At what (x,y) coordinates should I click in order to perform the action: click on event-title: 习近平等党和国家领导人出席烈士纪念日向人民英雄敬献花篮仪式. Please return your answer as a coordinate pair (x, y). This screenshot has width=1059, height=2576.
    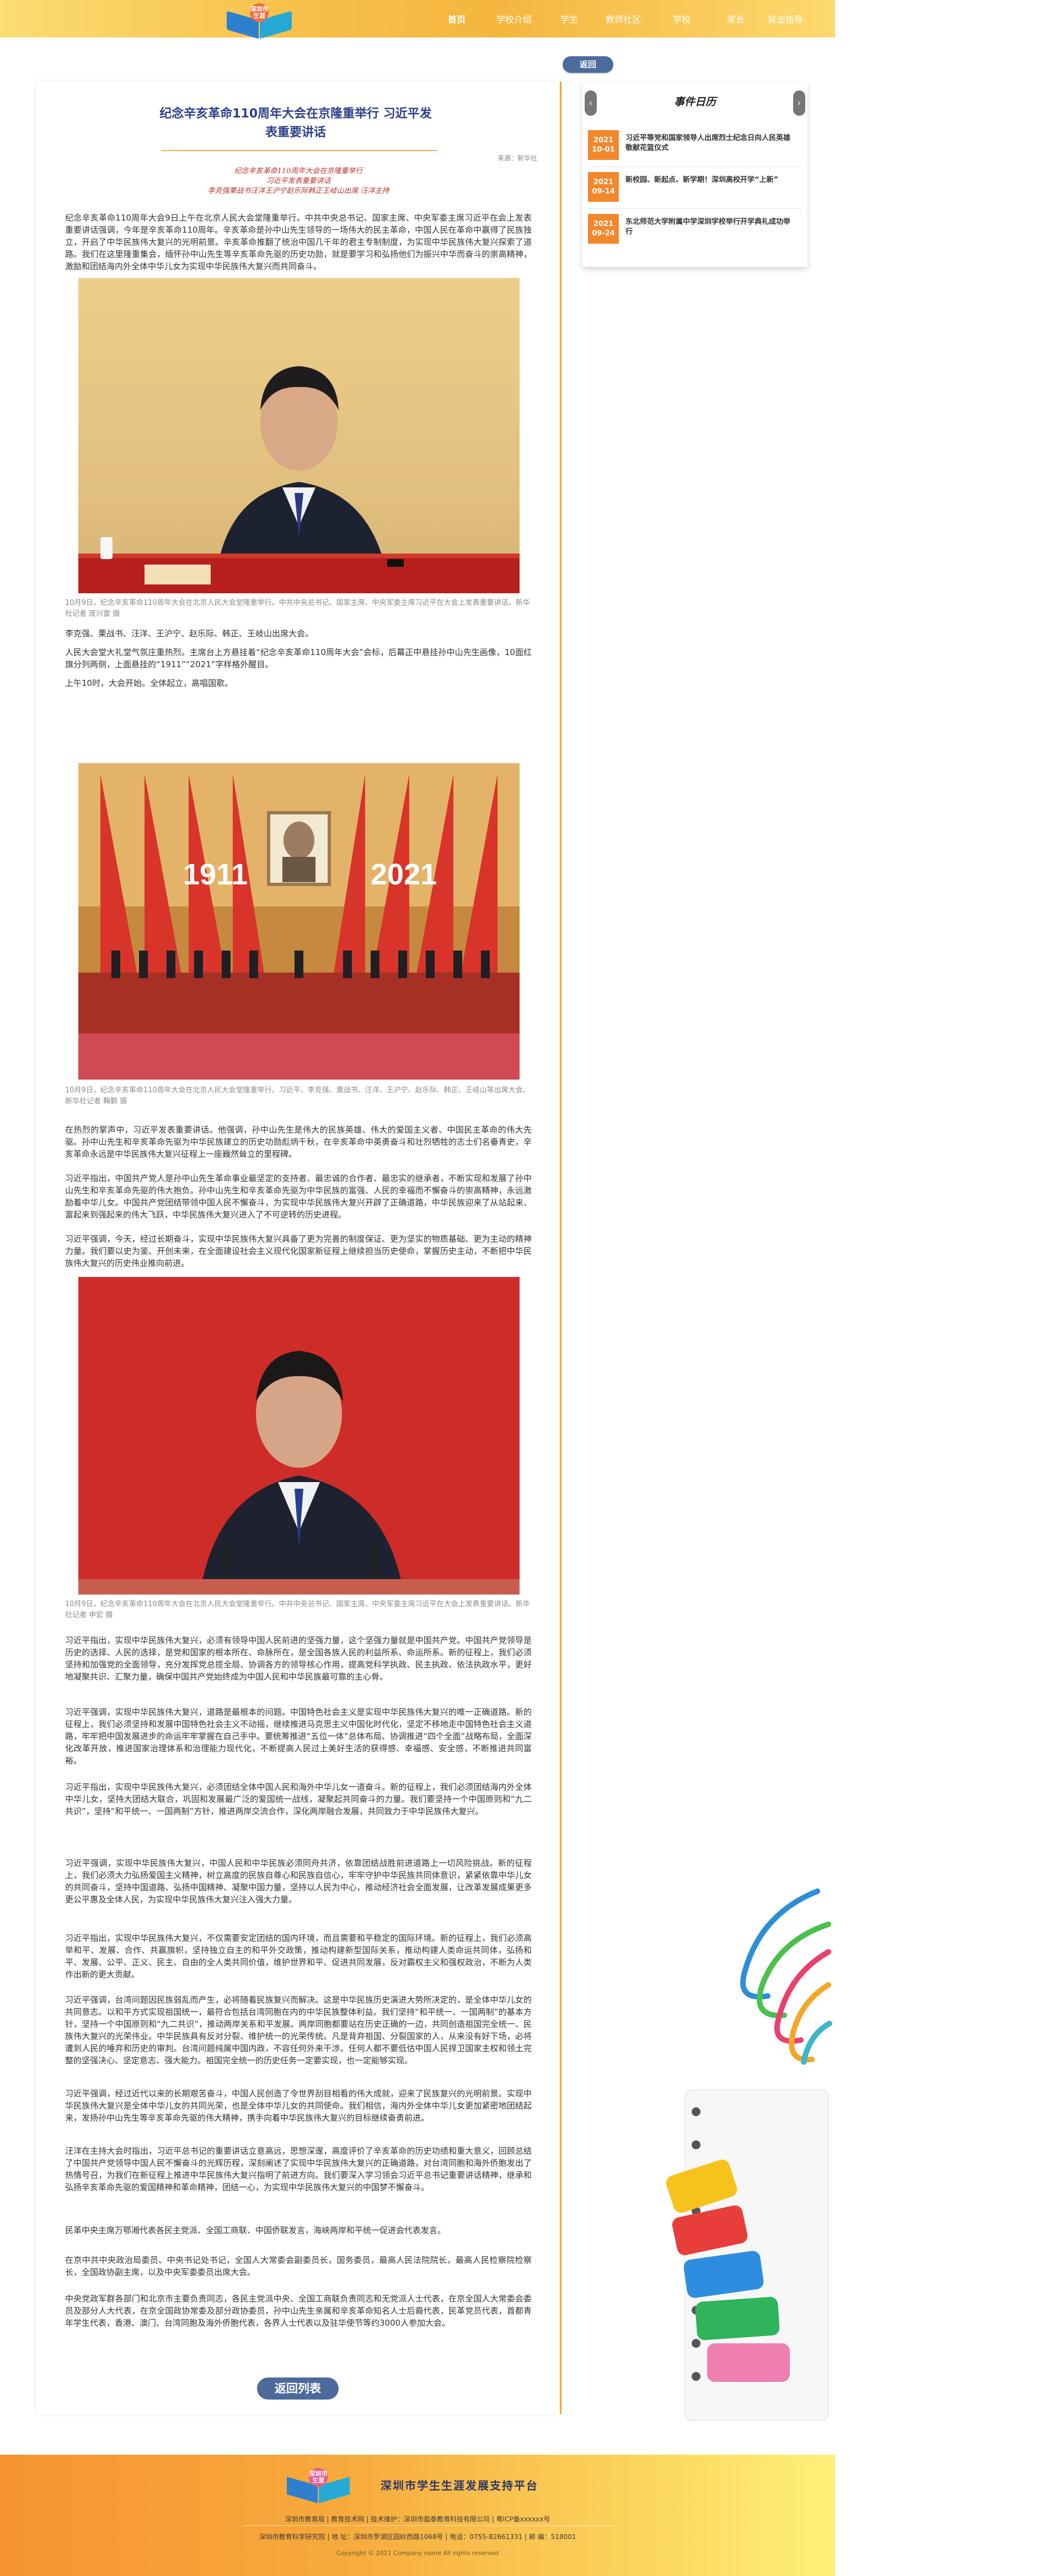
    Looking at the image, I should click on (710, 143).